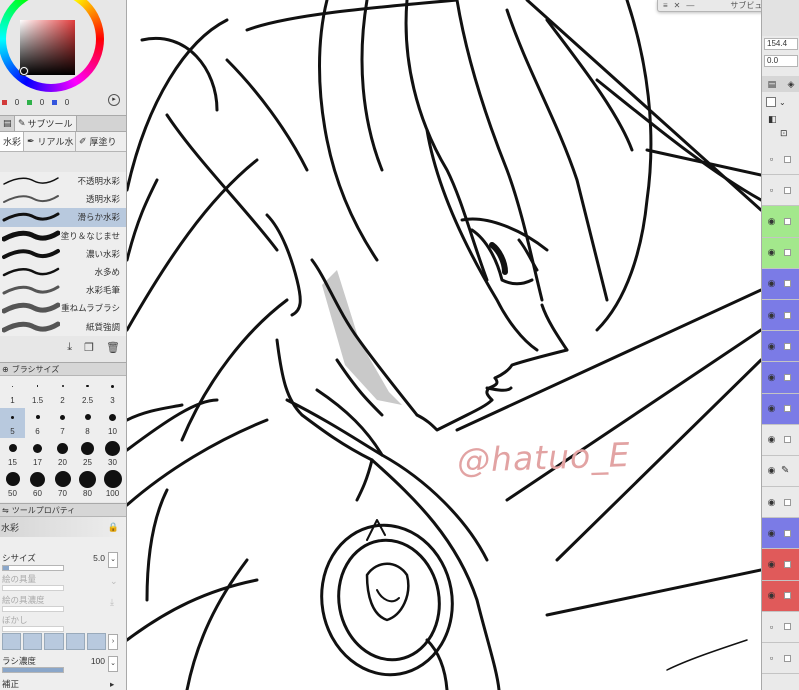  I want to click on brush-item: 滑らか水彩, so click(63, 217).